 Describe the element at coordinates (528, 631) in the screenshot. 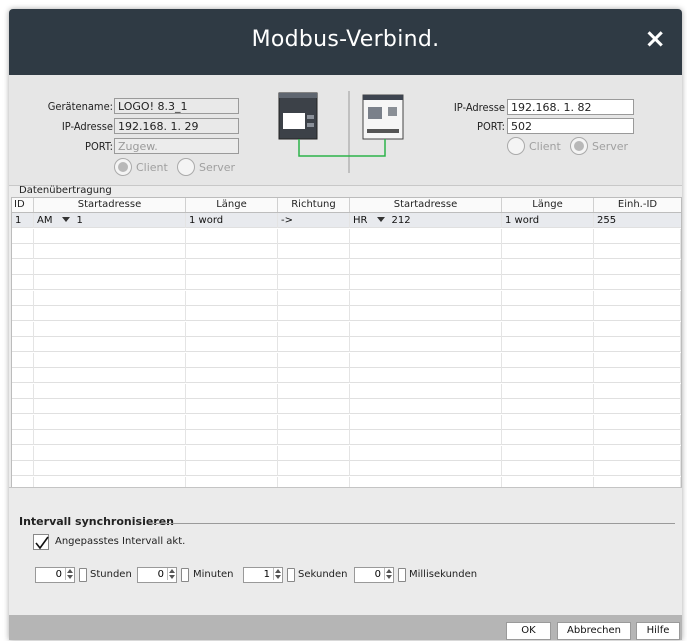

I see `ok-button: OK` at that location.